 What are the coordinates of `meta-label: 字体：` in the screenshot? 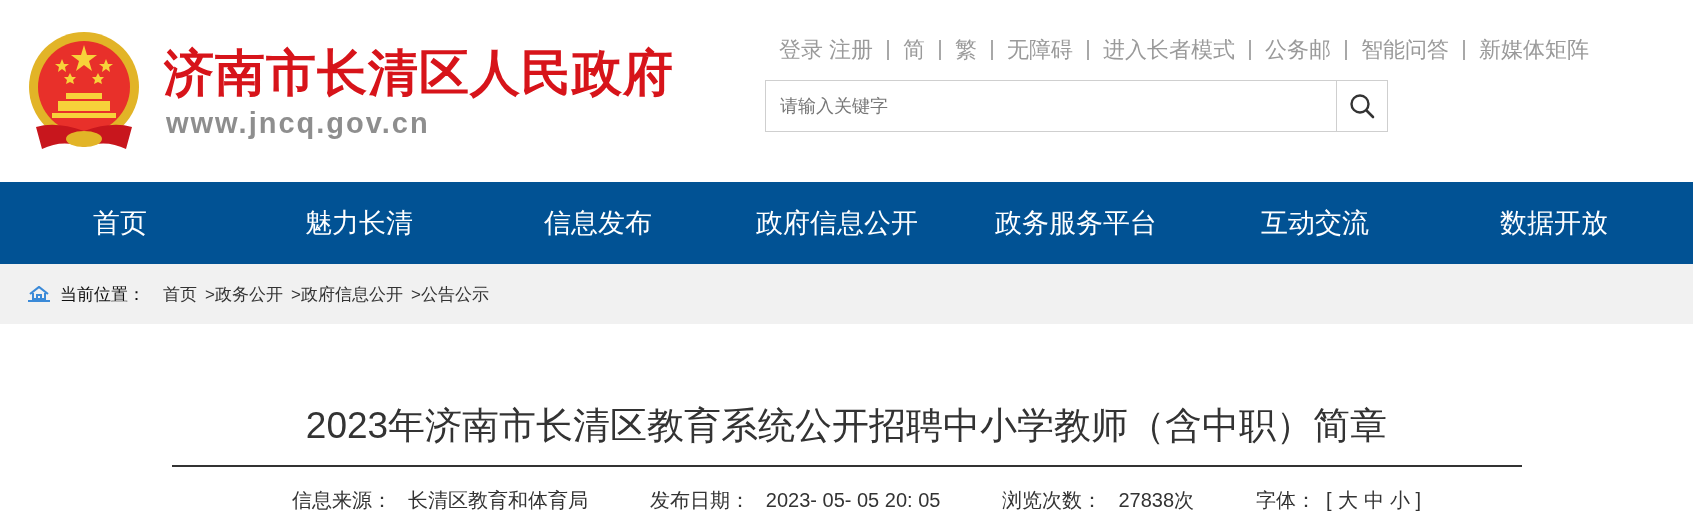 It's located at (1286, 500).